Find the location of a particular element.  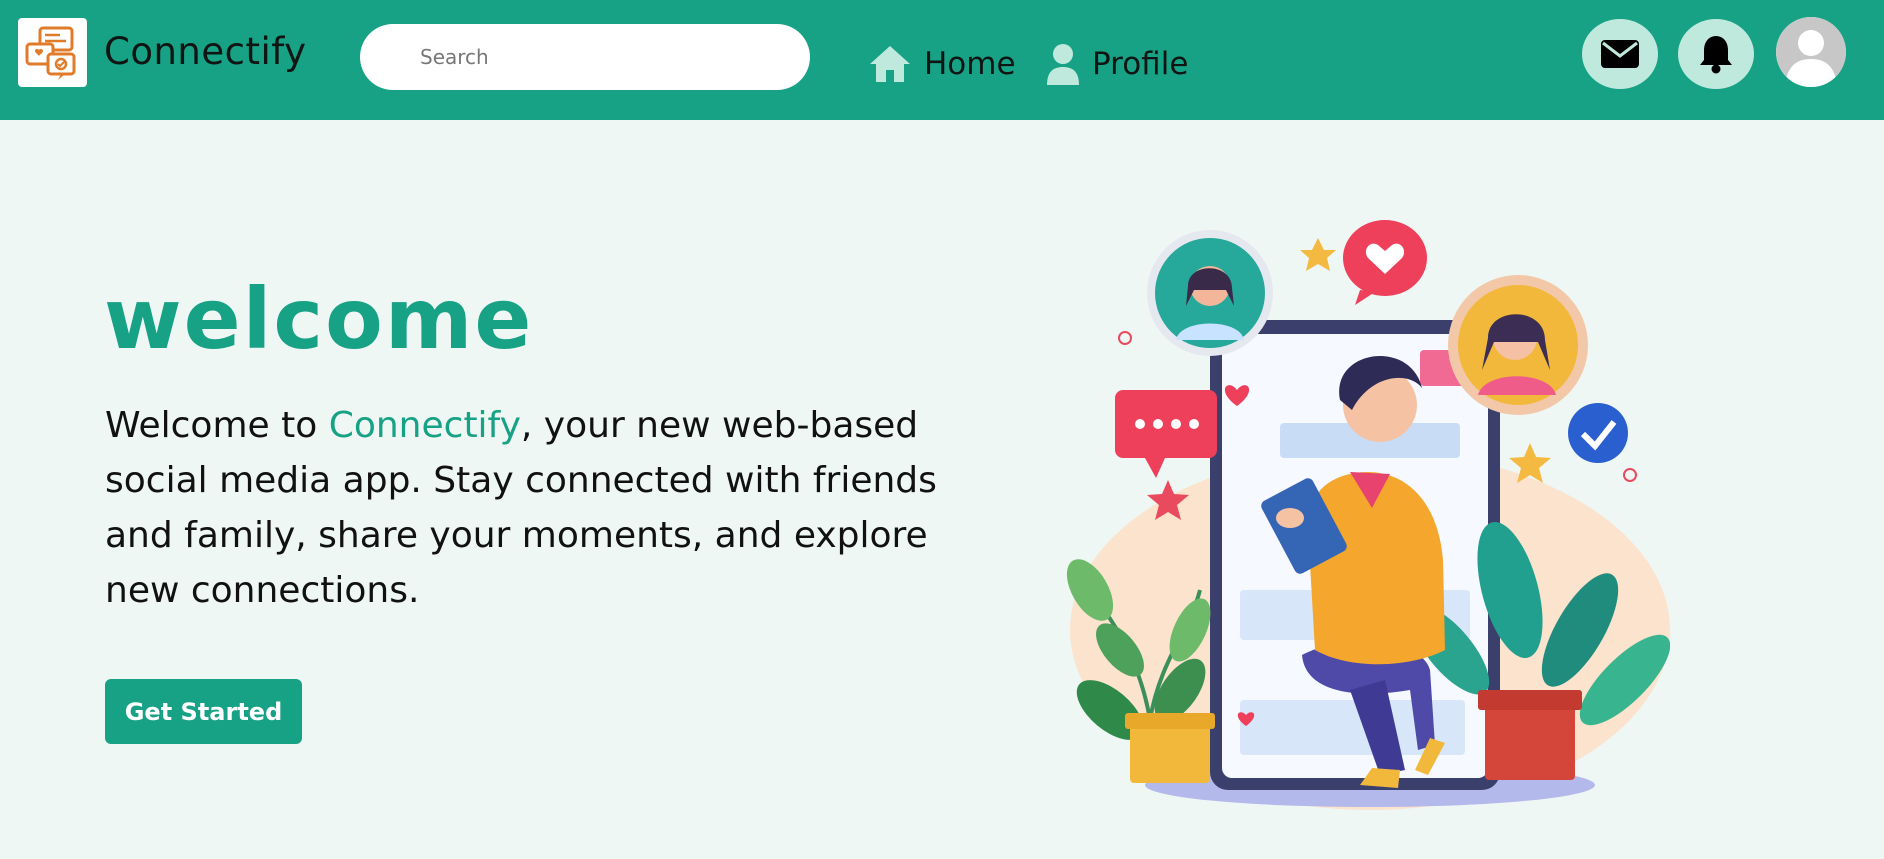

hero-heading: welcome is located at coordinates (319, 319).